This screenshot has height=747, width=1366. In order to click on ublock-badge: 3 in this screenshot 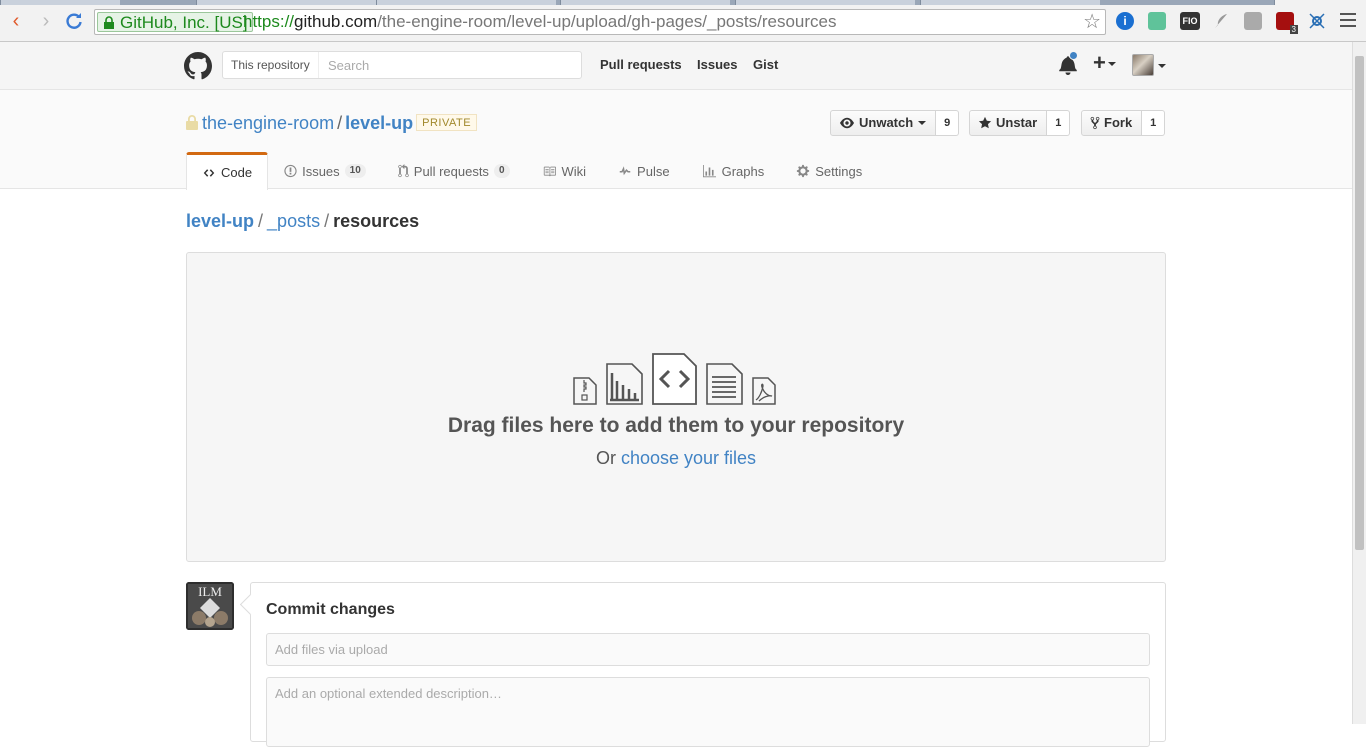, I will do `click(1293, 29)`.